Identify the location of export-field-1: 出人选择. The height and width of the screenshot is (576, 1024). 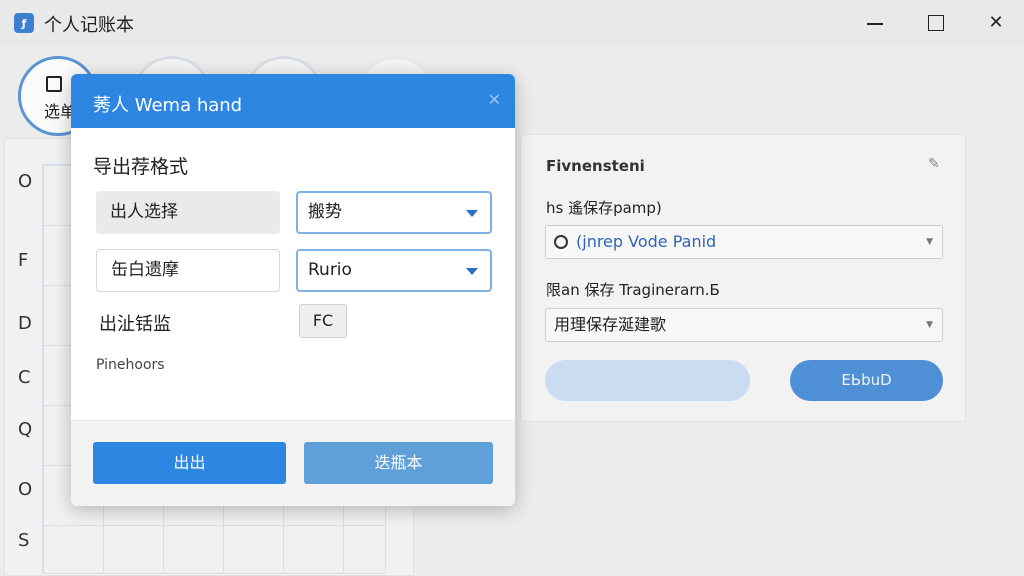
(188, 212).